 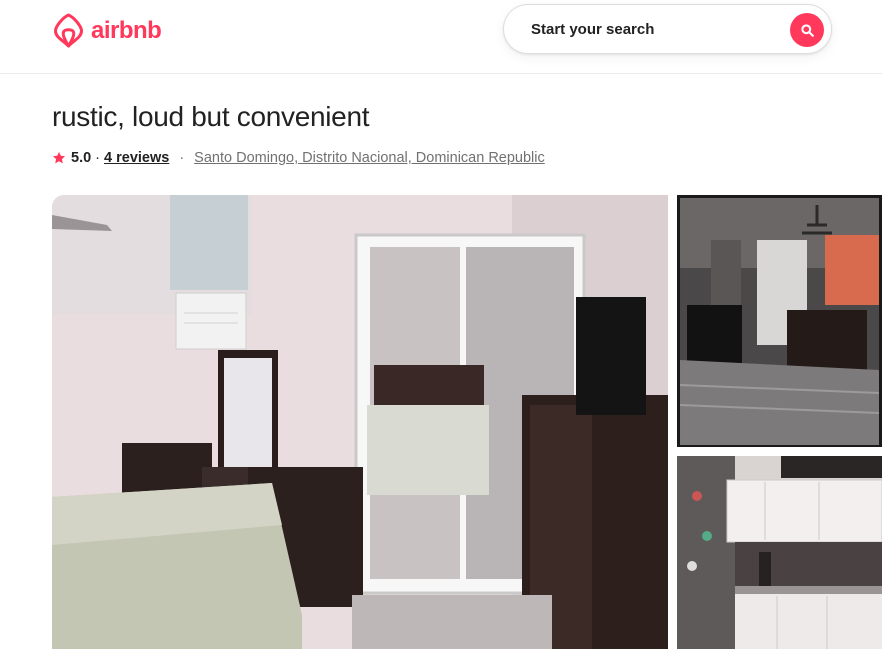 I want to click on star-icon, so click(x=59, y=157).